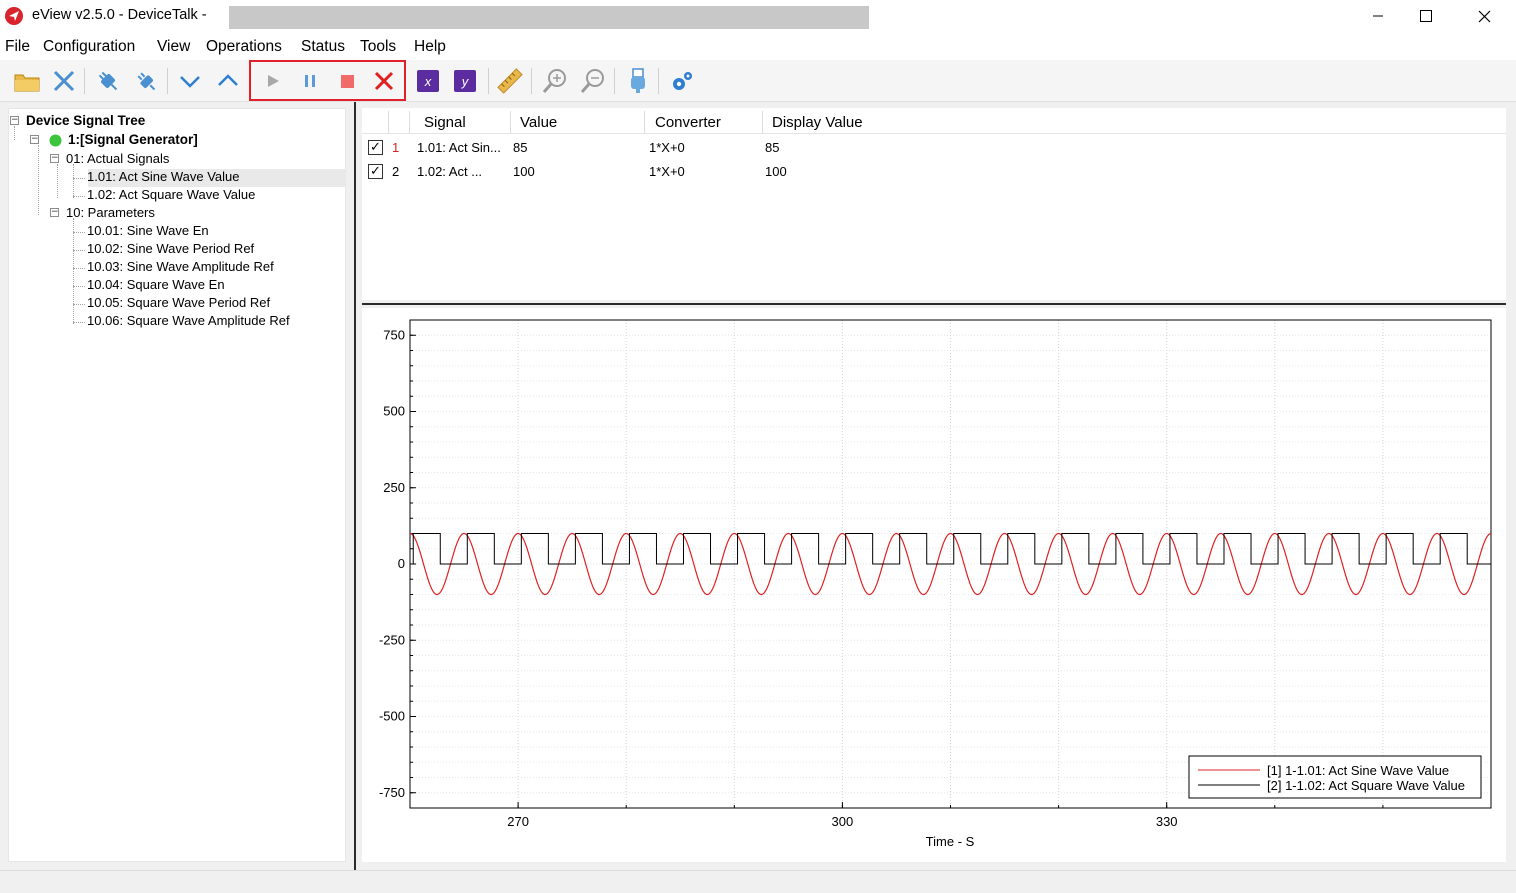  What do you see at coordinates (178, 303) in the screenshot?
I see `tree-item: 10.05: Square Wave Period Ref` at bounding box center [178, 303].